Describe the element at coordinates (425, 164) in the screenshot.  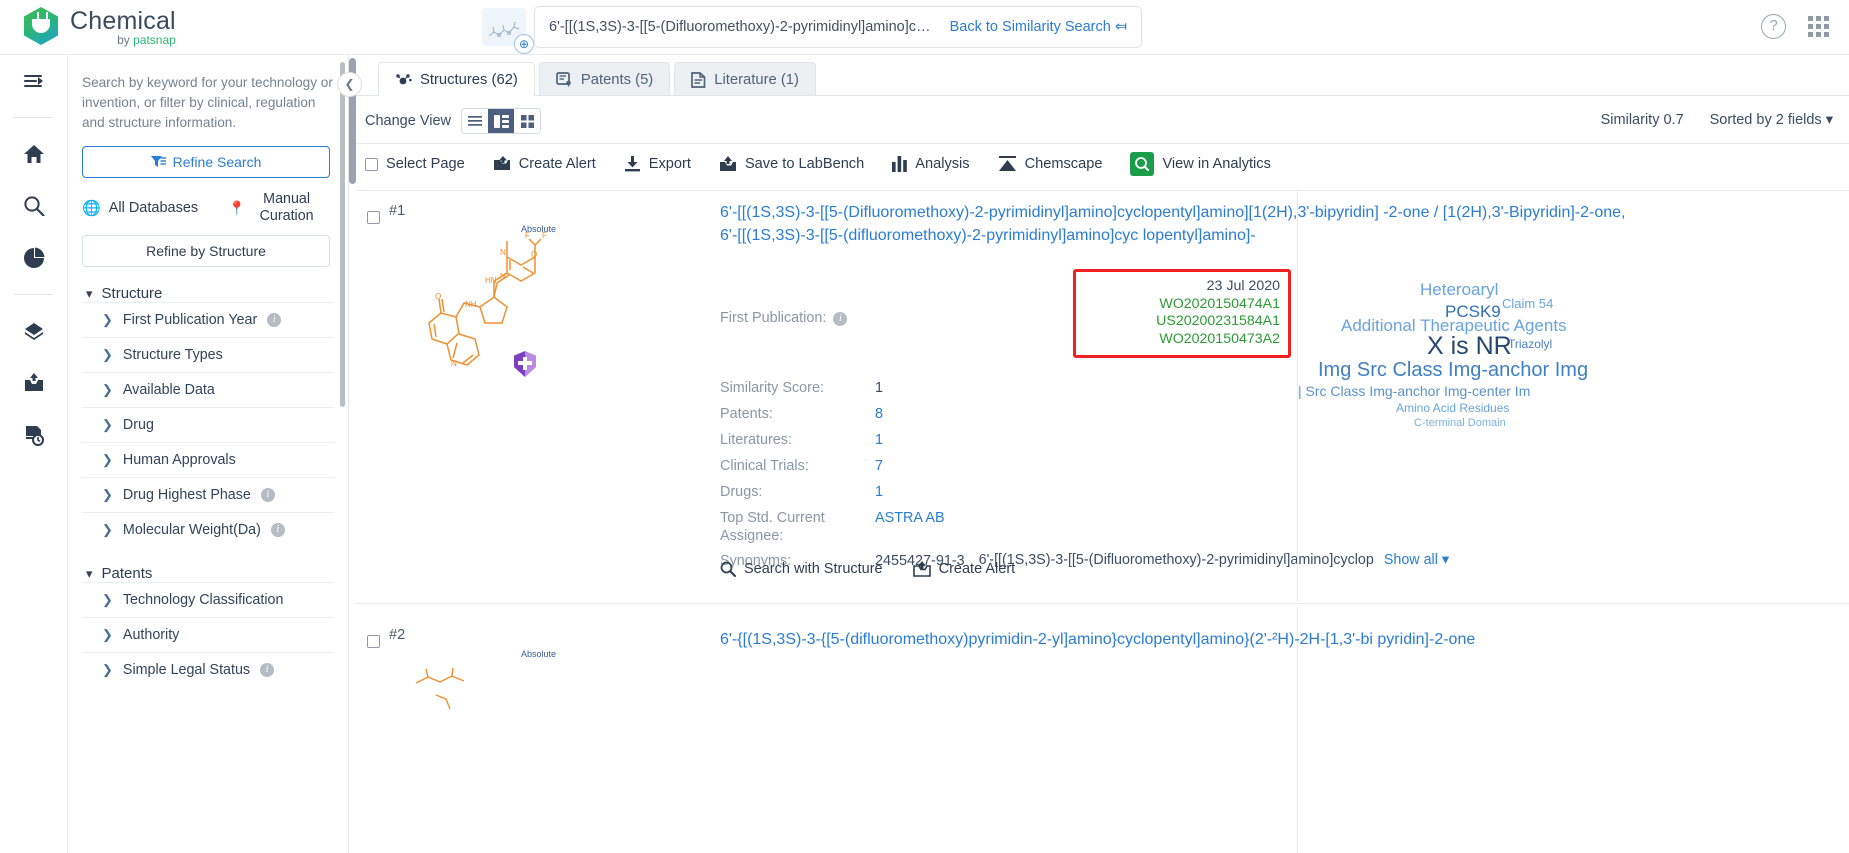
I see `select-page-label: Select Page` at that location.